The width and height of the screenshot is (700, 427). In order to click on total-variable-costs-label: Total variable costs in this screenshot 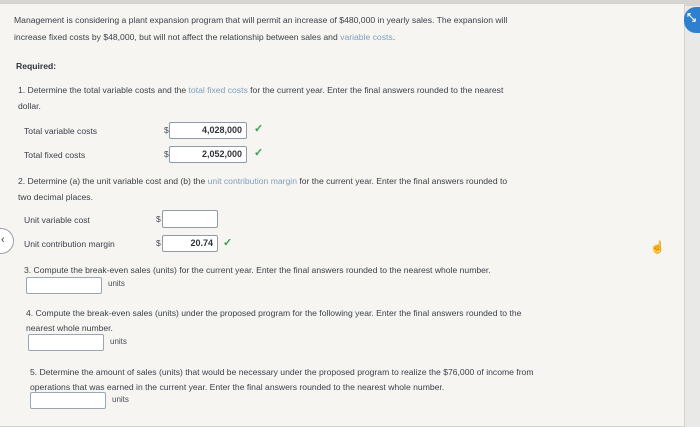, I will do `click(61, 131)`.